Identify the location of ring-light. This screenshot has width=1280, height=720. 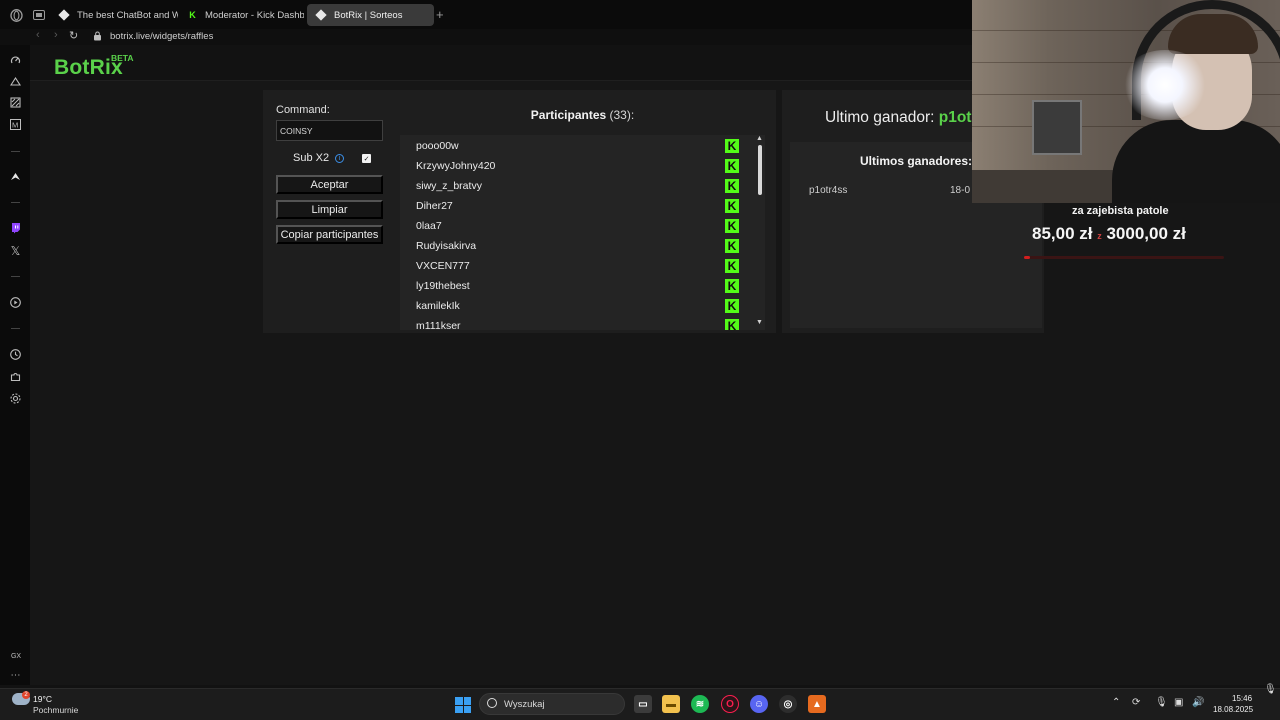
(1165, 85).